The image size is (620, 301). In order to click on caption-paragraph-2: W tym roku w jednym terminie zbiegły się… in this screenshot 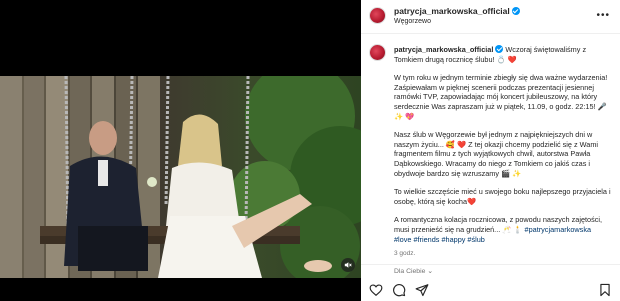, I will do `click(501, 97)`.